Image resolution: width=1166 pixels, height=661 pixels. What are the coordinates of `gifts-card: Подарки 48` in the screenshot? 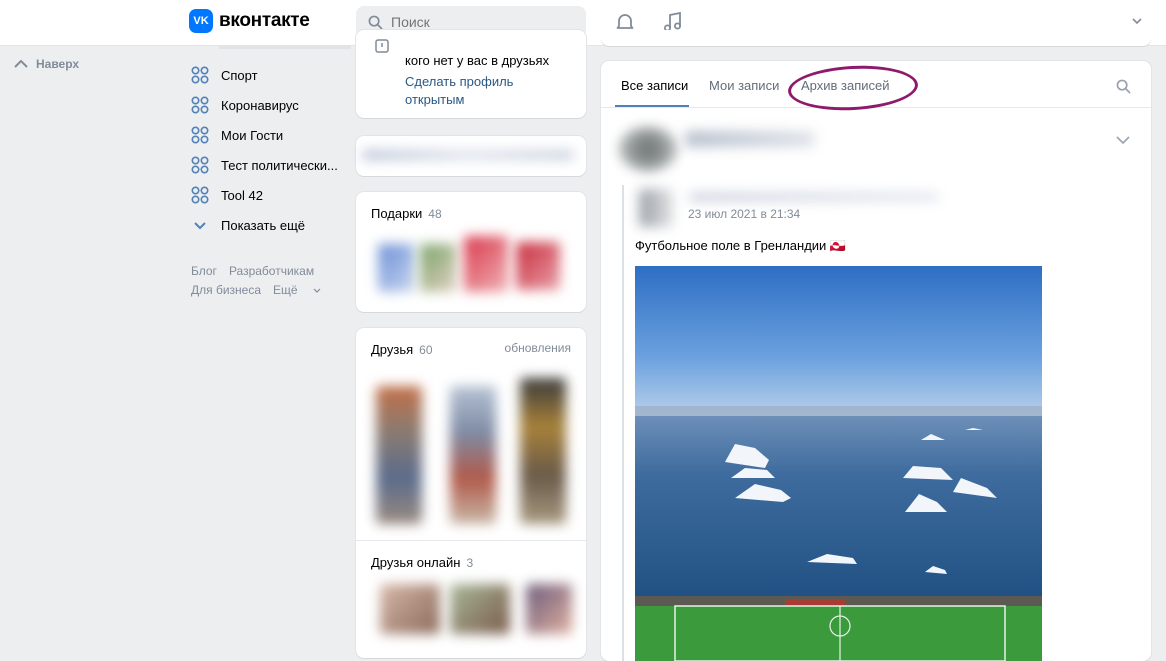 It's located at (471, 252).